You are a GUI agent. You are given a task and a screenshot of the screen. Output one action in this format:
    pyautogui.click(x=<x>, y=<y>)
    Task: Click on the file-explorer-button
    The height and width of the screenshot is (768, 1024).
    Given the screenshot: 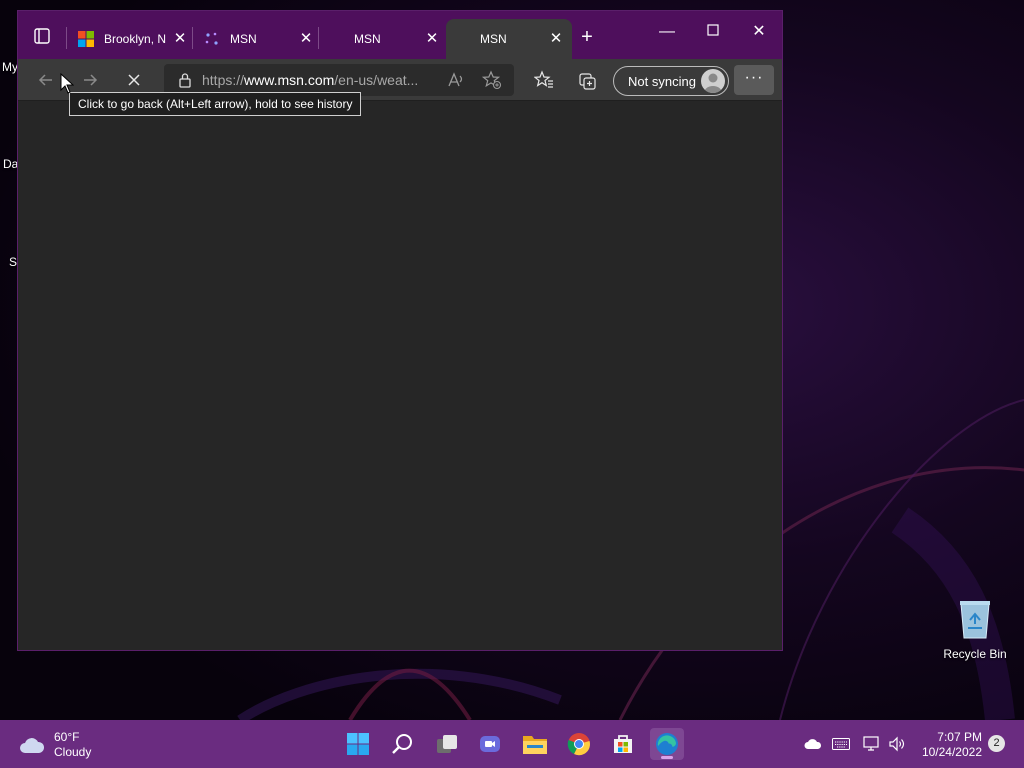 What is the action you would take?
    pyautogui.click(x=535, y=744)
    